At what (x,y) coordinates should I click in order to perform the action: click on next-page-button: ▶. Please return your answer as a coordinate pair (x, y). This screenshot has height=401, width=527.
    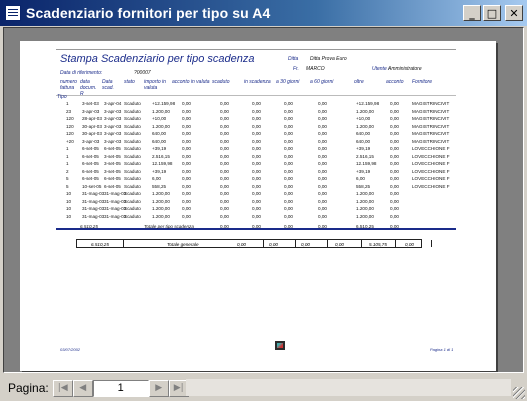
    Looking at the image, I should click on (158, 388).